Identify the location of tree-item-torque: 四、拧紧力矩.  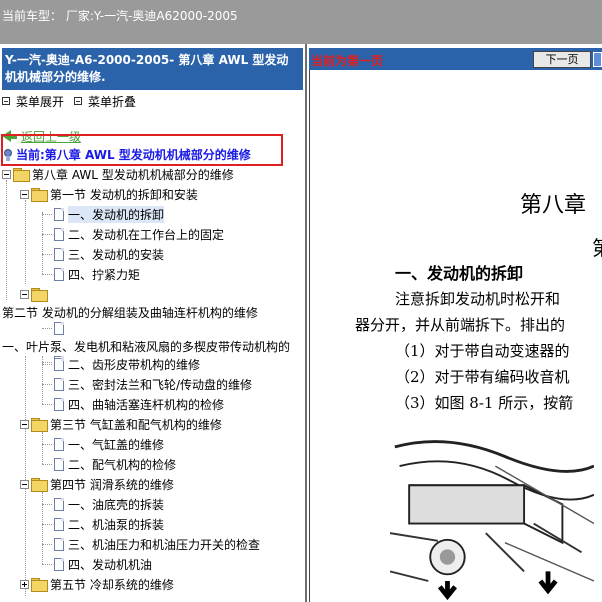
(91, 274).